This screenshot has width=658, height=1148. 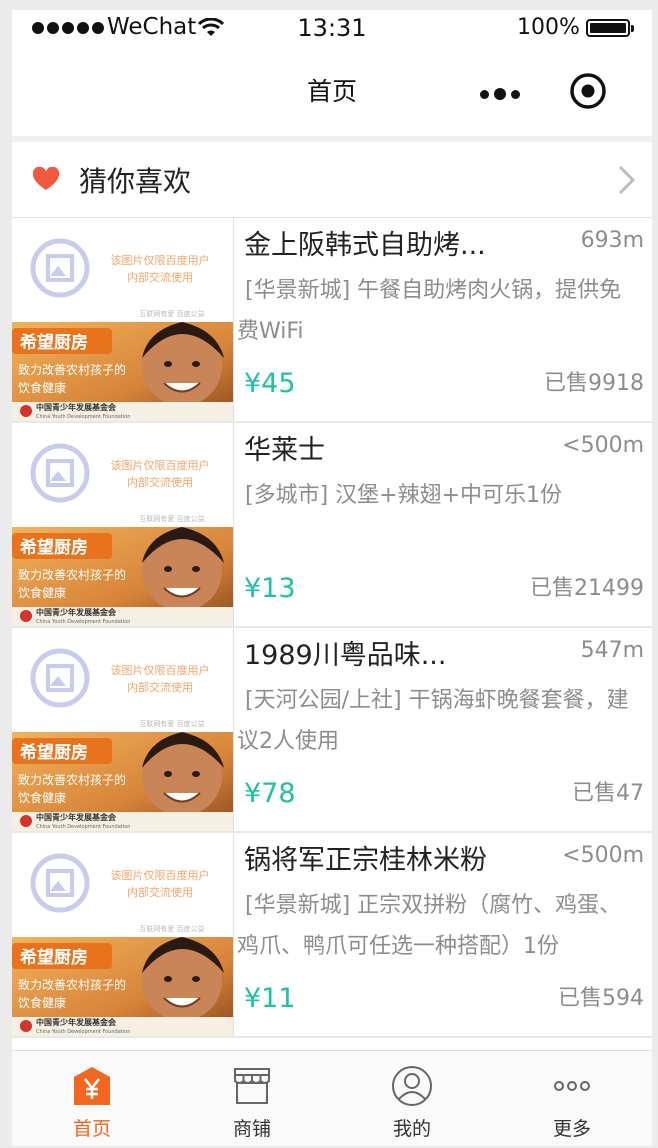 I want to click on tab-item: 我的, so click(x=412, y=1098).